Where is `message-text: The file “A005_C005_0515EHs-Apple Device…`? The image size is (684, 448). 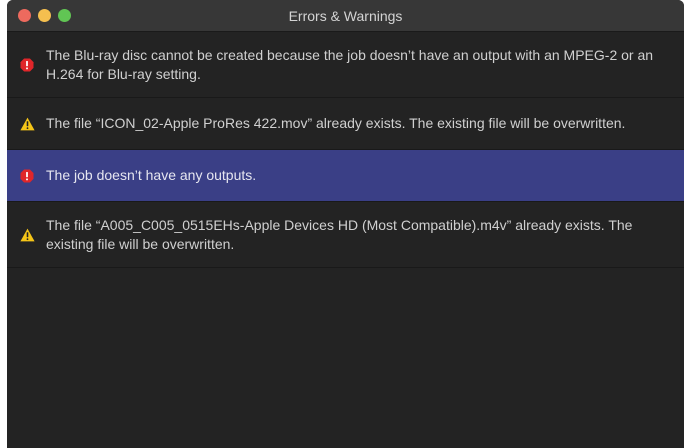 message-text: The file “A005_C005_0515EHs-Apple Device… is located at coordinates (339, 234).